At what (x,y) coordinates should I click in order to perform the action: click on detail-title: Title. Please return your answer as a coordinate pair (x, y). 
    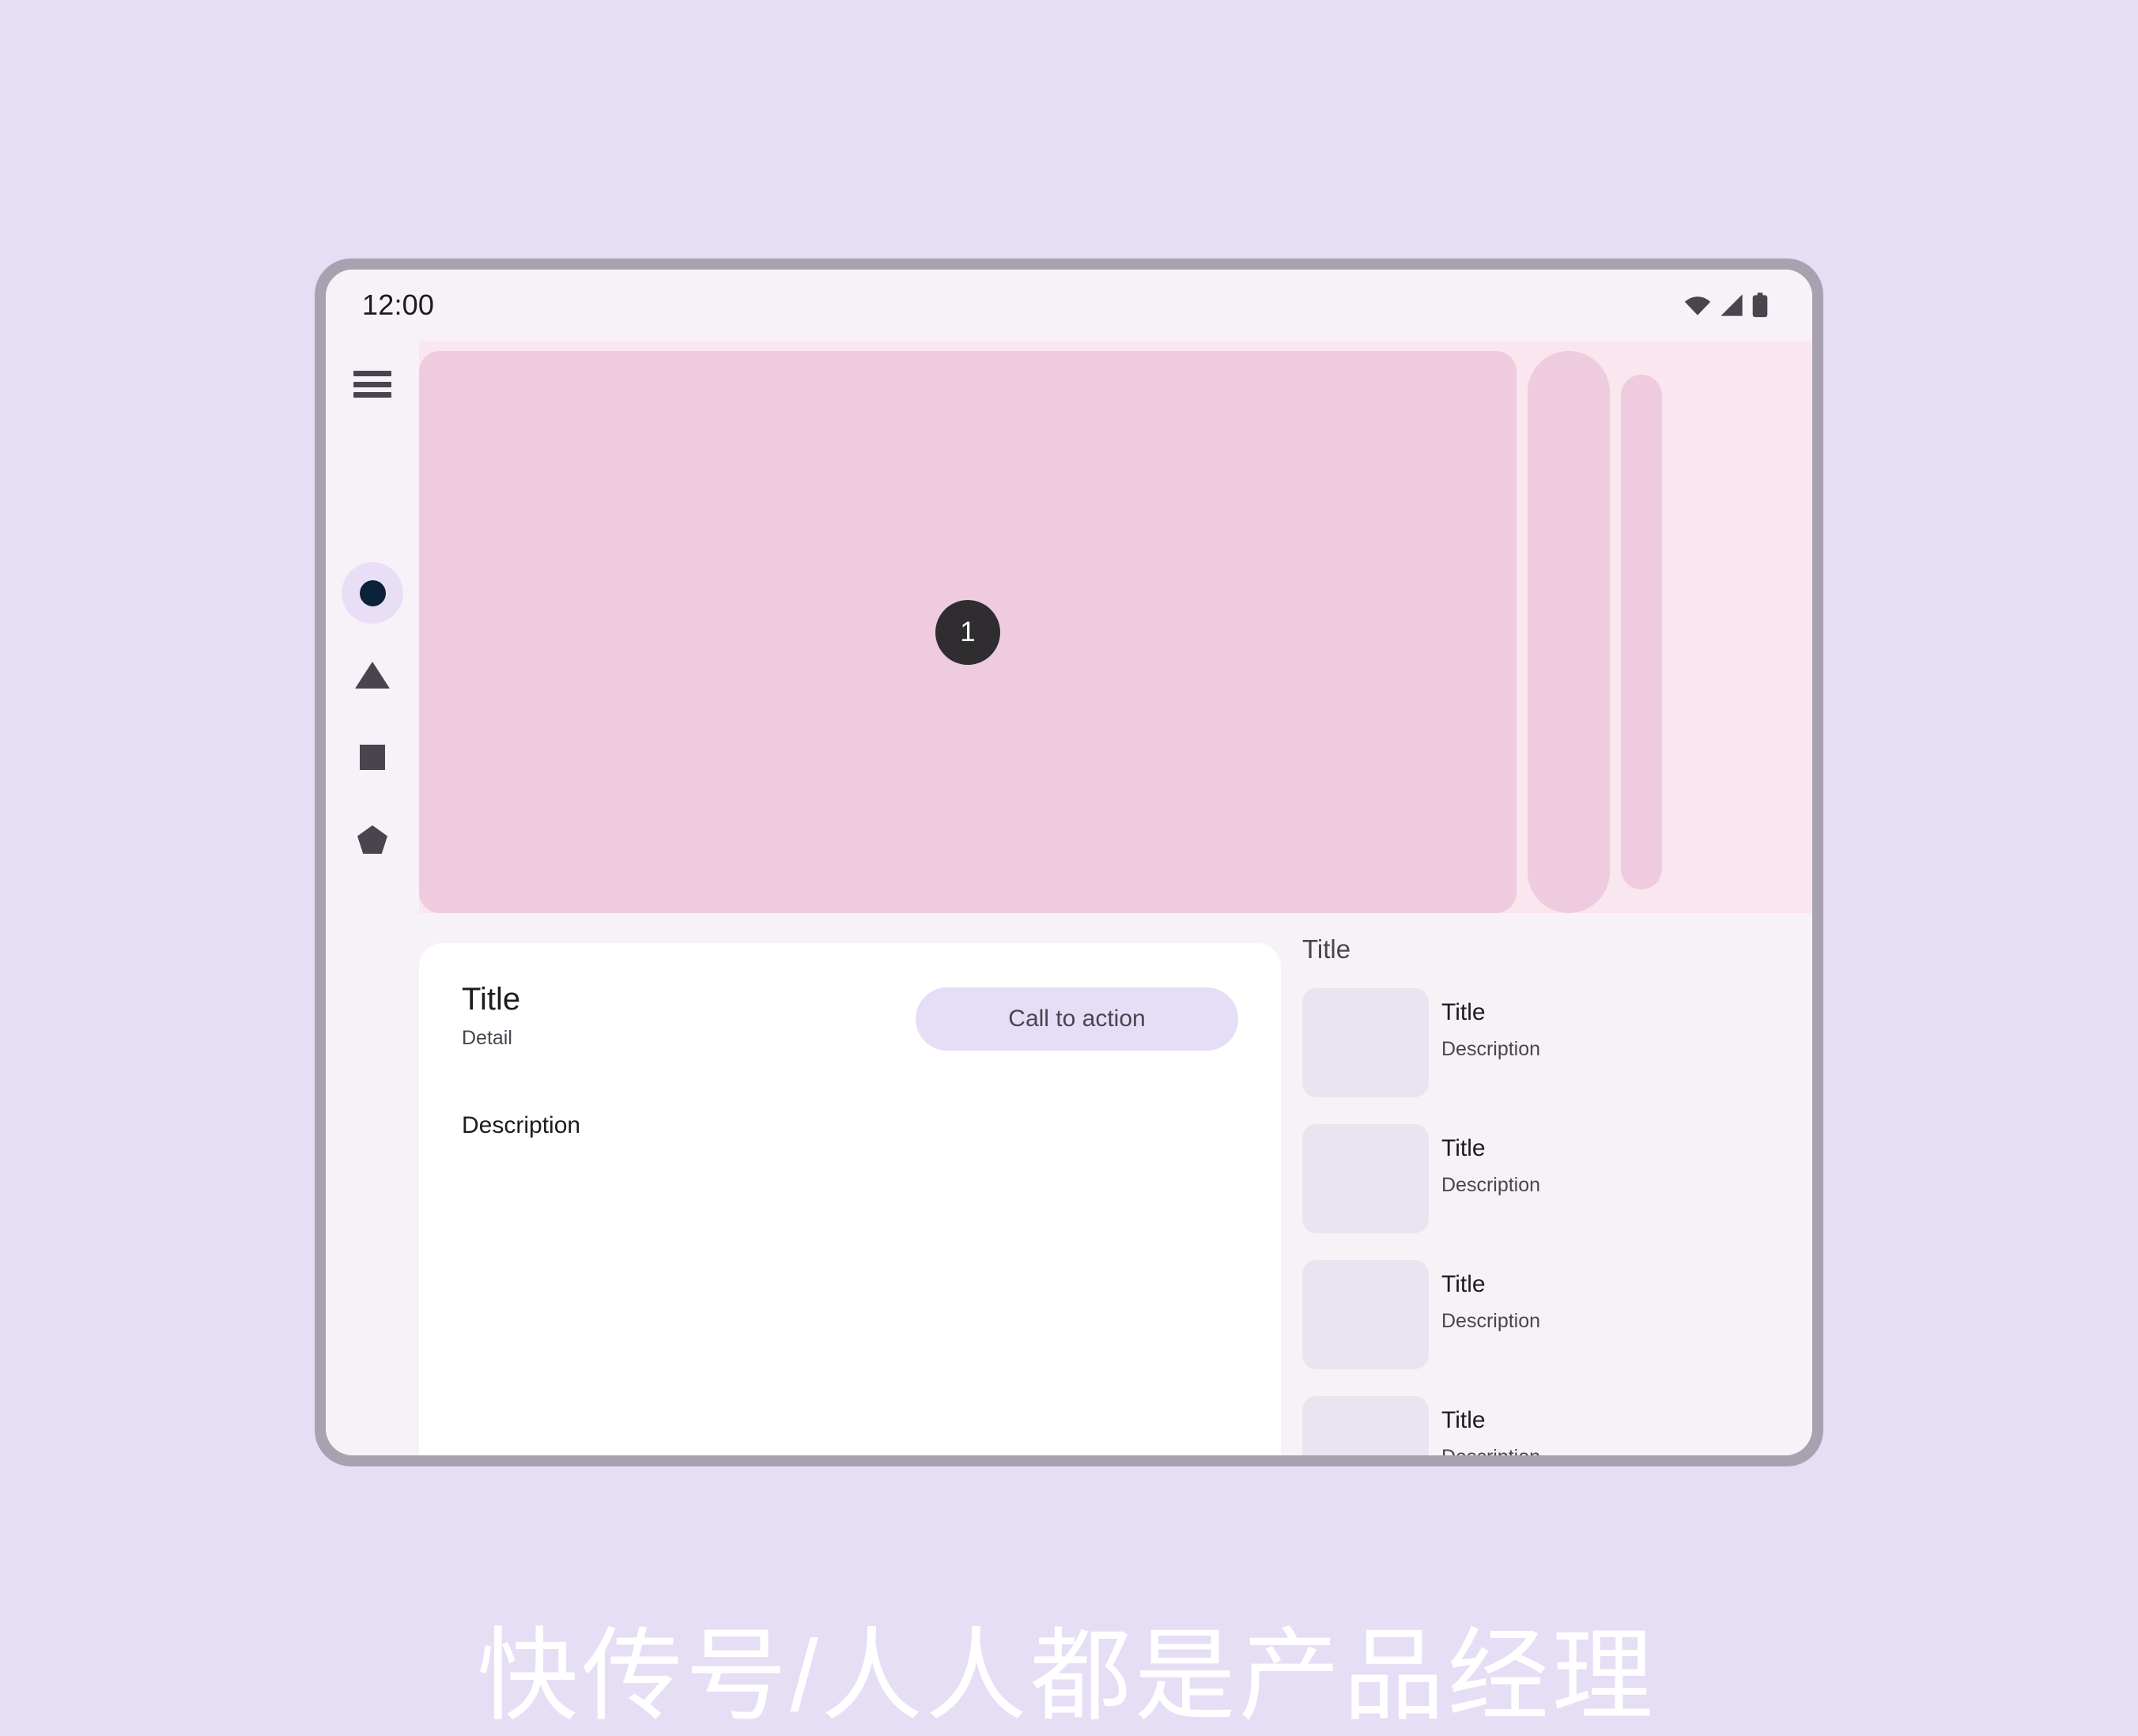
    Looking at the image, I should click on (491, 999).